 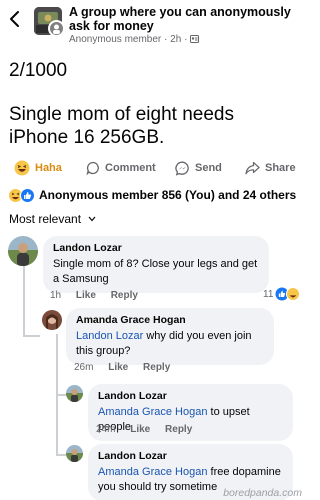 I want to click on action-bar: Haha Comment Send Share, so click(x=152, y=168).